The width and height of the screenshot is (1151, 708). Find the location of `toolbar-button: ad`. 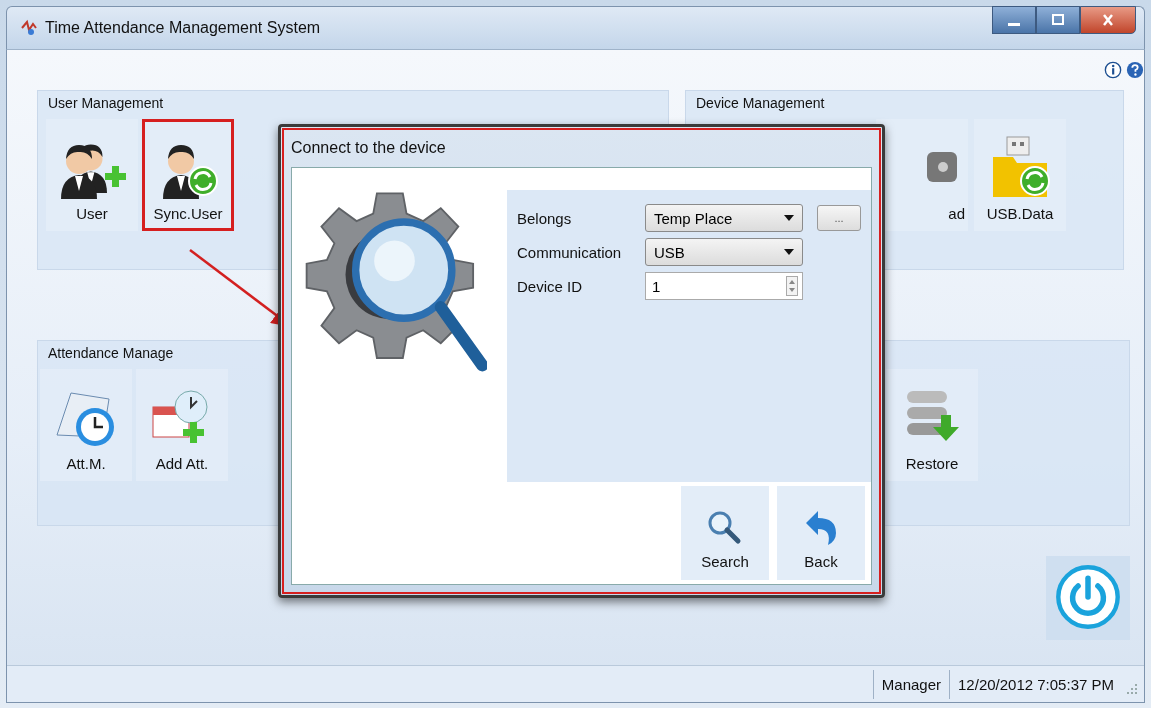

toolbar-button: ad is located at coordinates (922, 175).